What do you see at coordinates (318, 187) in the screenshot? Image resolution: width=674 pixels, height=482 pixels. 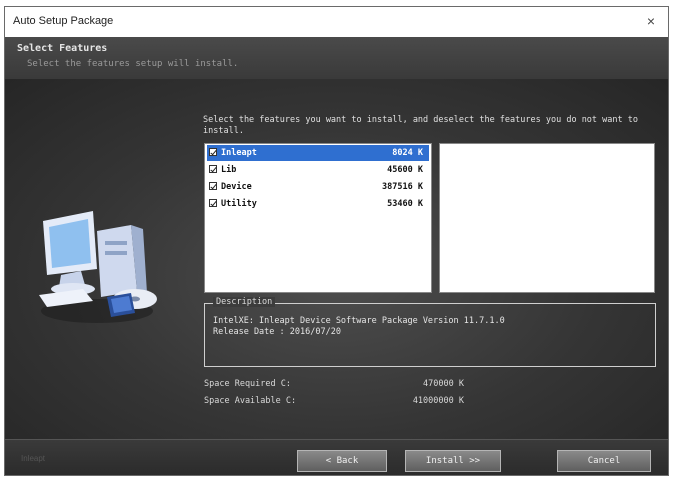 I see `feature-row: Device 387516 K` at bounding box center [318, 187].